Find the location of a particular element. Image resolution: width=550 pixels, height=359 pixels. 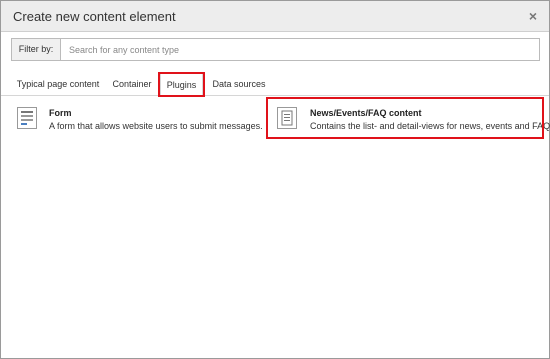

tab-typical-page-content: Typical page content is located at coordinates (58, 84).